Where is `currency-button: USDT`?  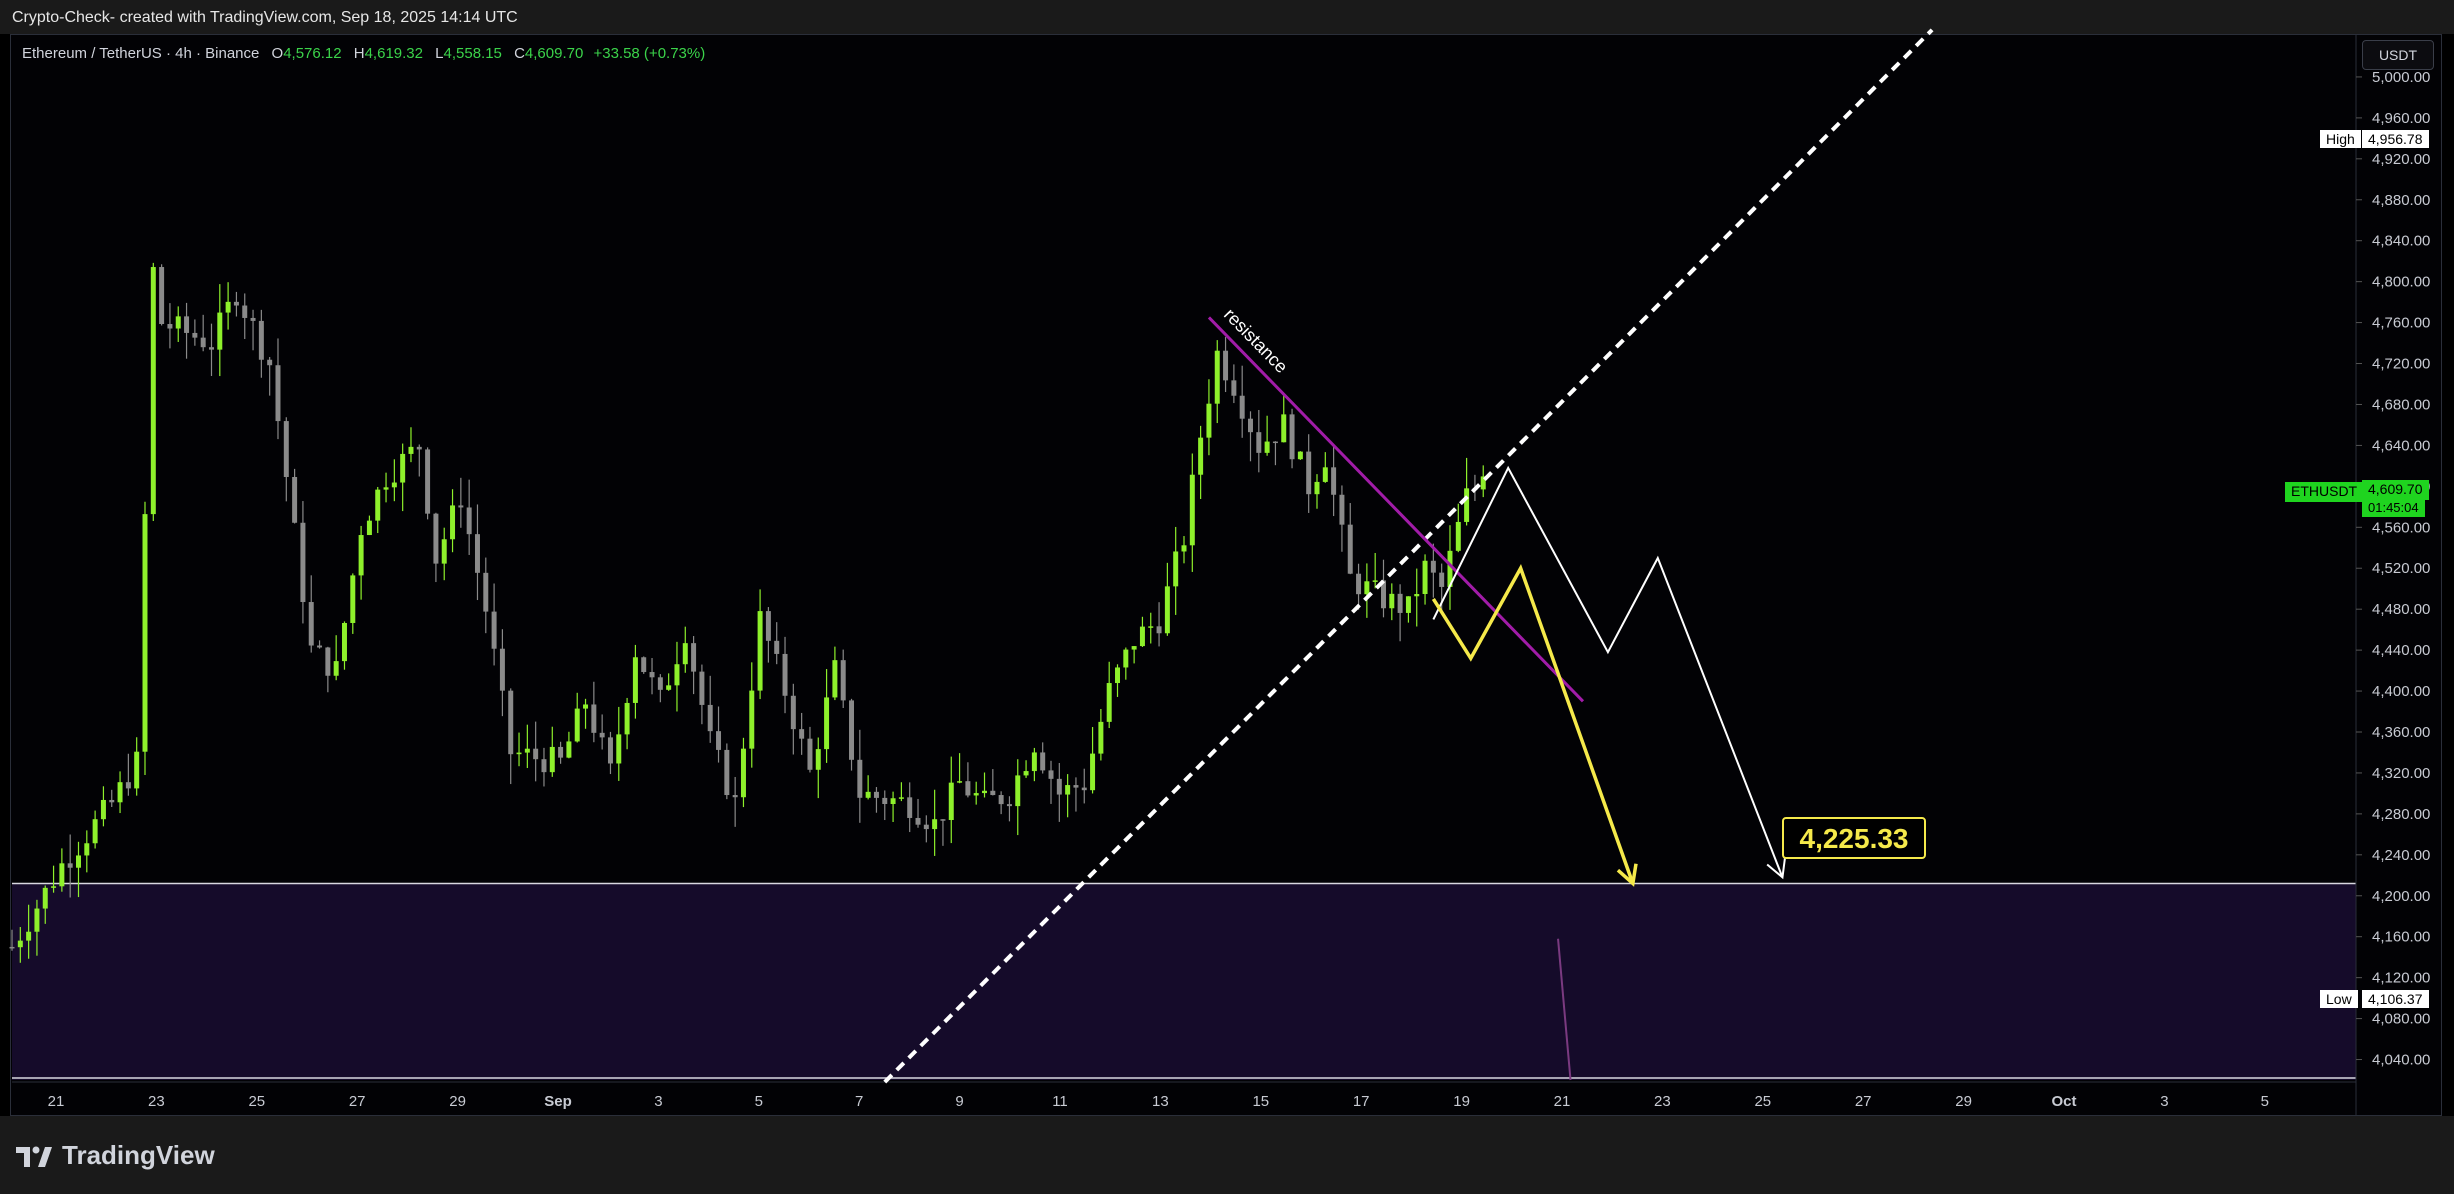 currency-button: USDT is located at coordinates (2398, 55).